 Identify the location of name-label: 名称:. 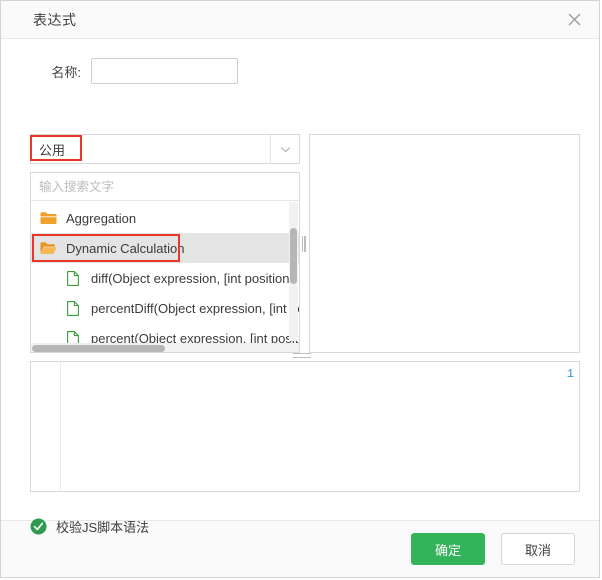
(66, 72).